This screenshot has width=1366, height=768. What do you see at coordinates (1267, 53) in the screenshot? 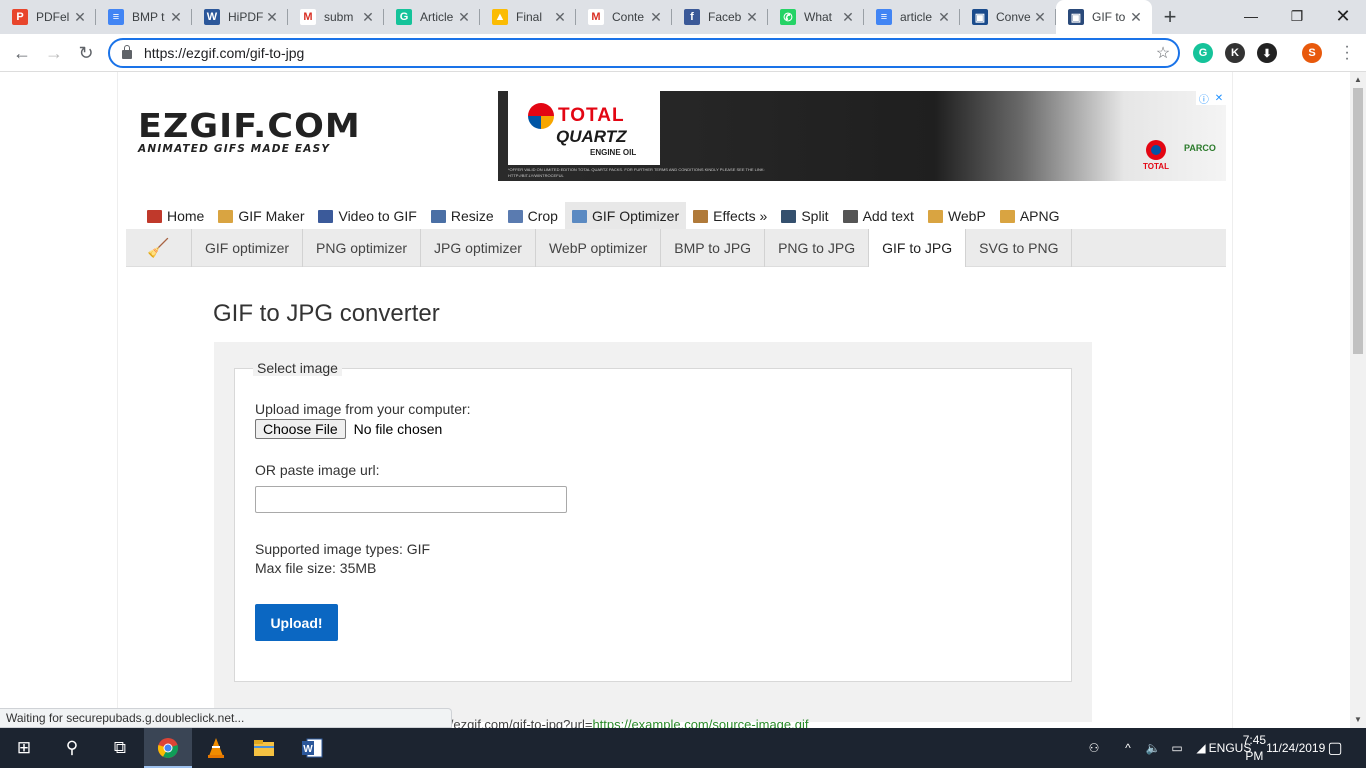
I see `download-extension-icon: ⬇` at bounding box center [1267, 53].